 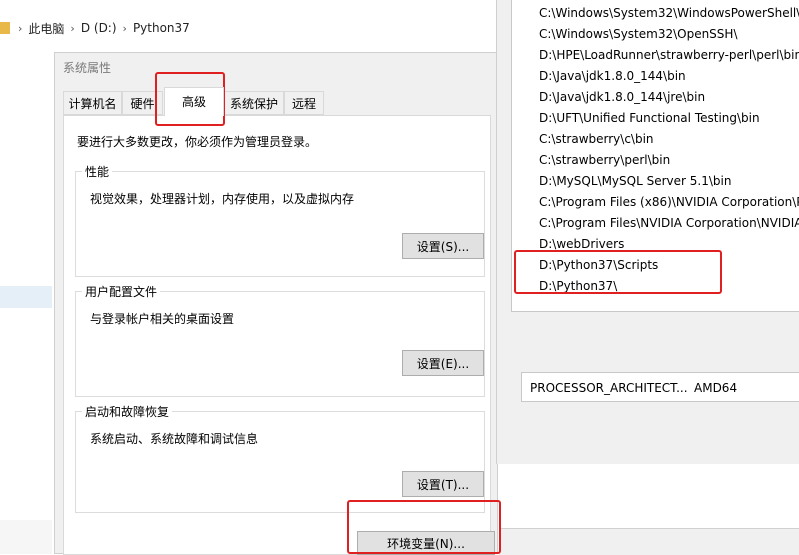 I want to click on tab-hardware: 硬件, so click(x=142, y=103).